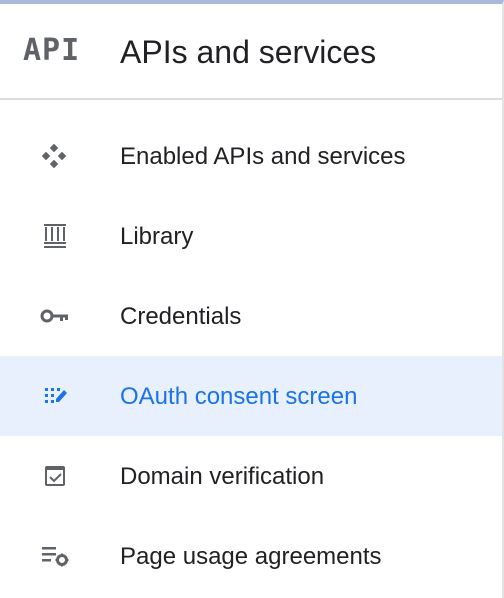 The width and height of the screenshot is (504, 598). I want to click on api-logo-icon: API, so click(52, 50).